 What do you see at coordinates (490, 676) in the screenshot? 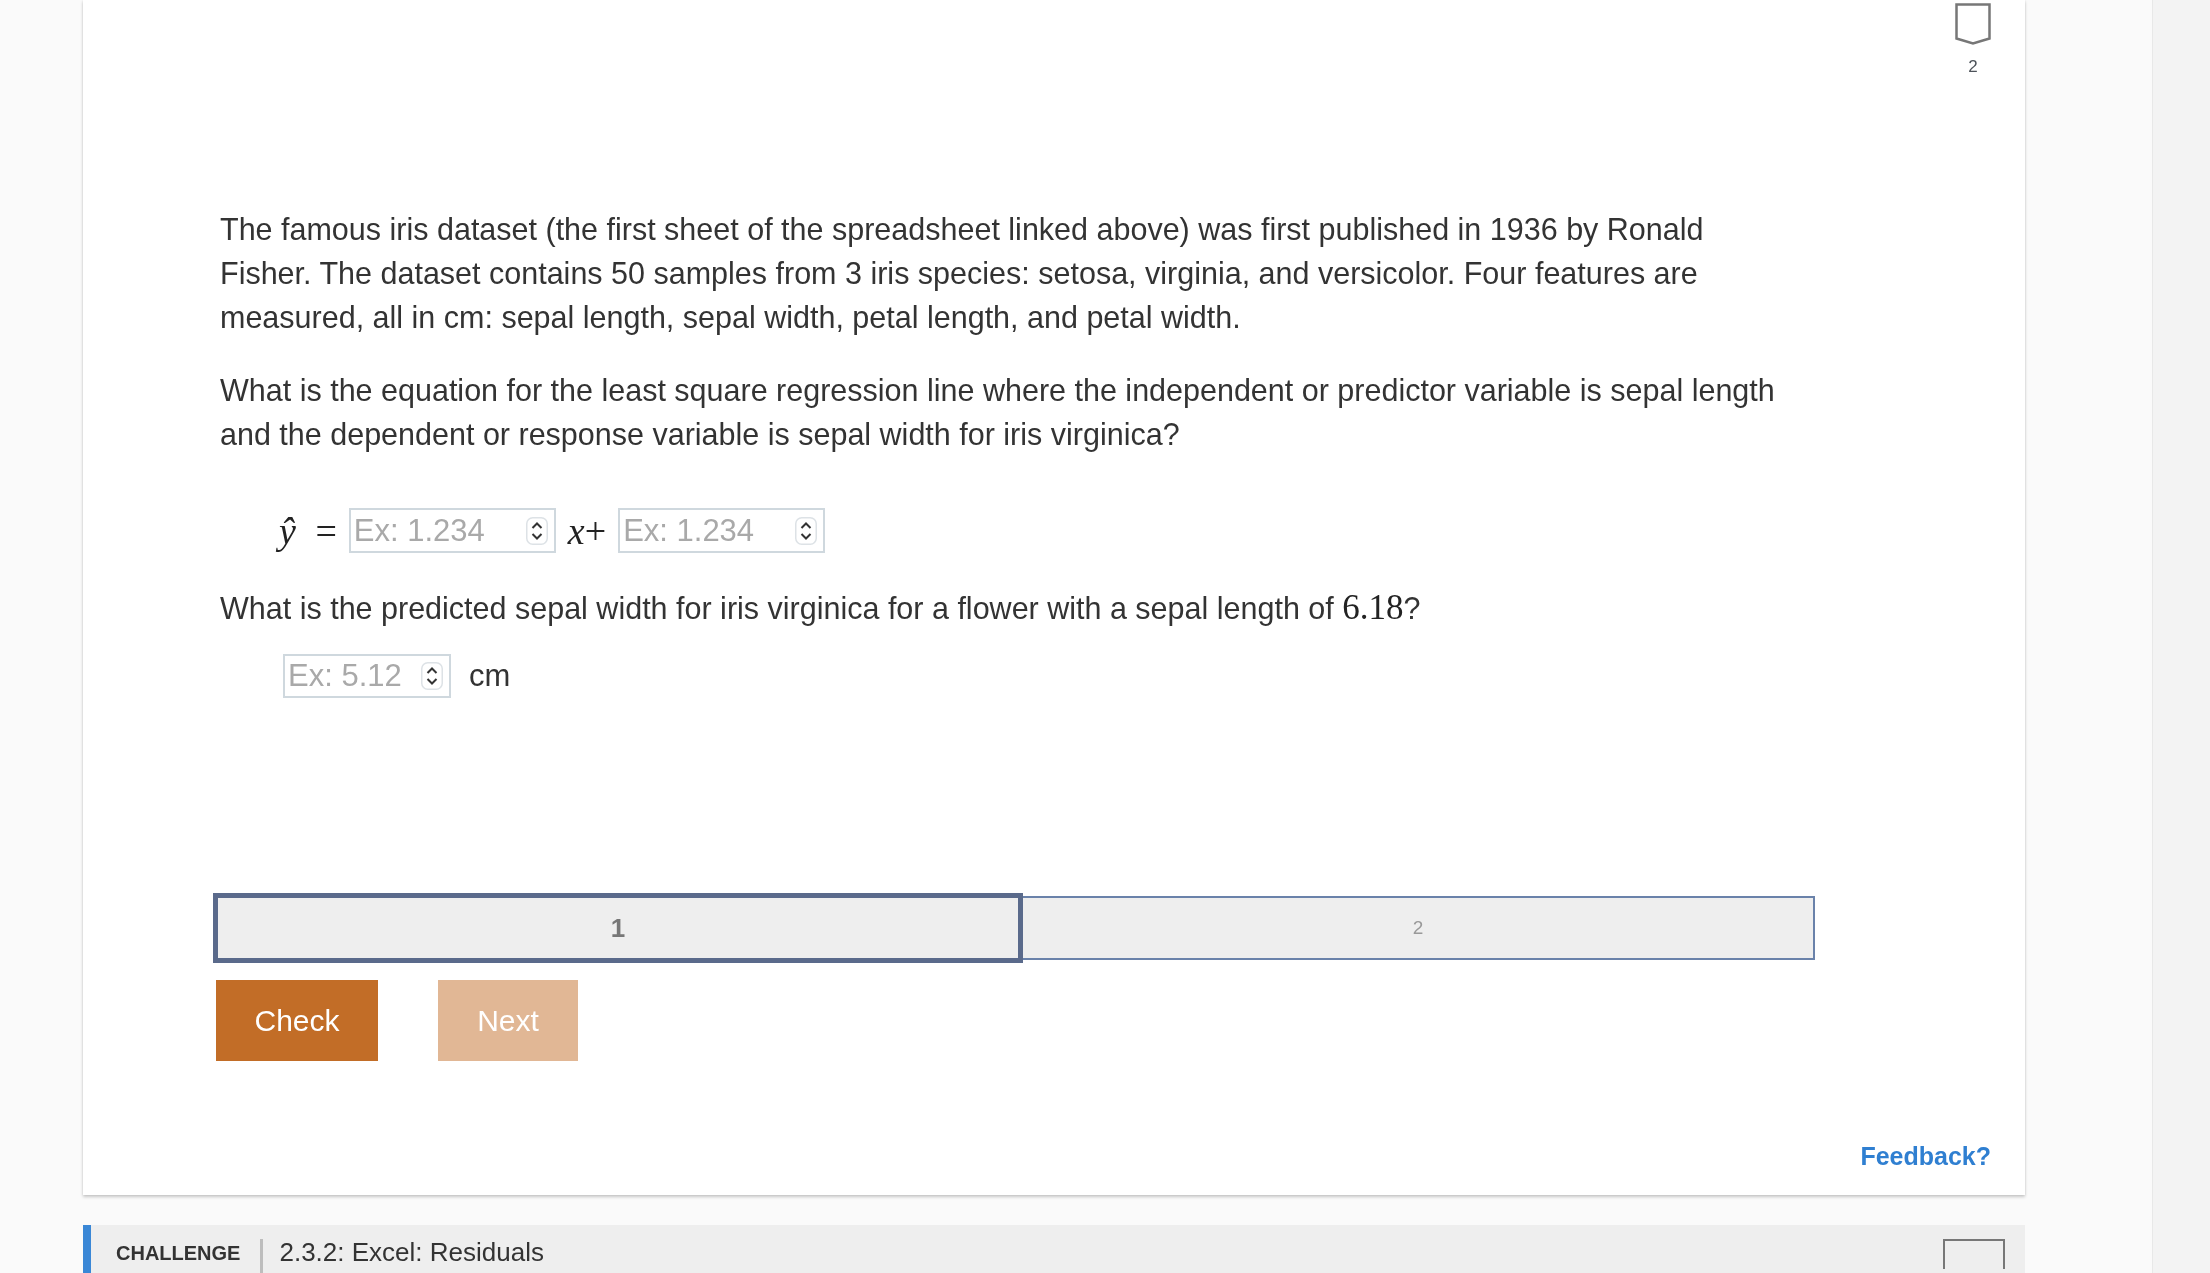
I see `unit-label: cm` at bounding box center [490, 676].